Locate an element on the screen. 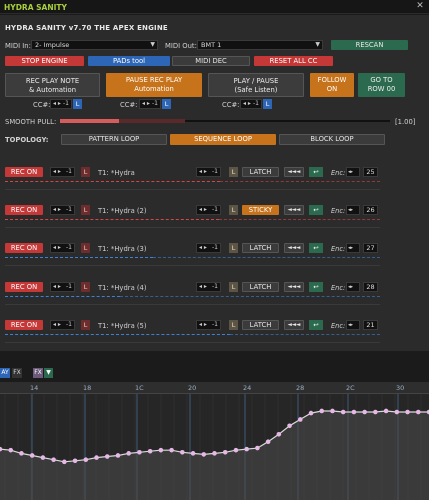 The image size is (429, 500). topology-sequence-loop: SEQUENCE LOOP is located at coordinates (223, 139).